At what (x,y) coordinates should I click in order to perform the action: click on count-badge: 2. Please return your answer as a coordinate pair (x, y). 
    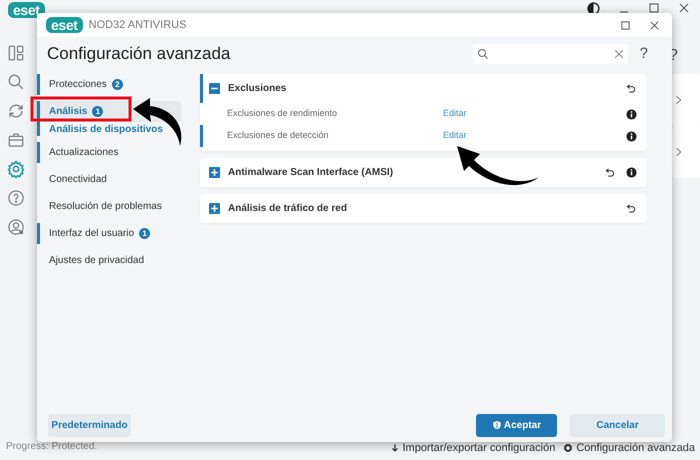
    Looking at the image, I should click on (117, 84).